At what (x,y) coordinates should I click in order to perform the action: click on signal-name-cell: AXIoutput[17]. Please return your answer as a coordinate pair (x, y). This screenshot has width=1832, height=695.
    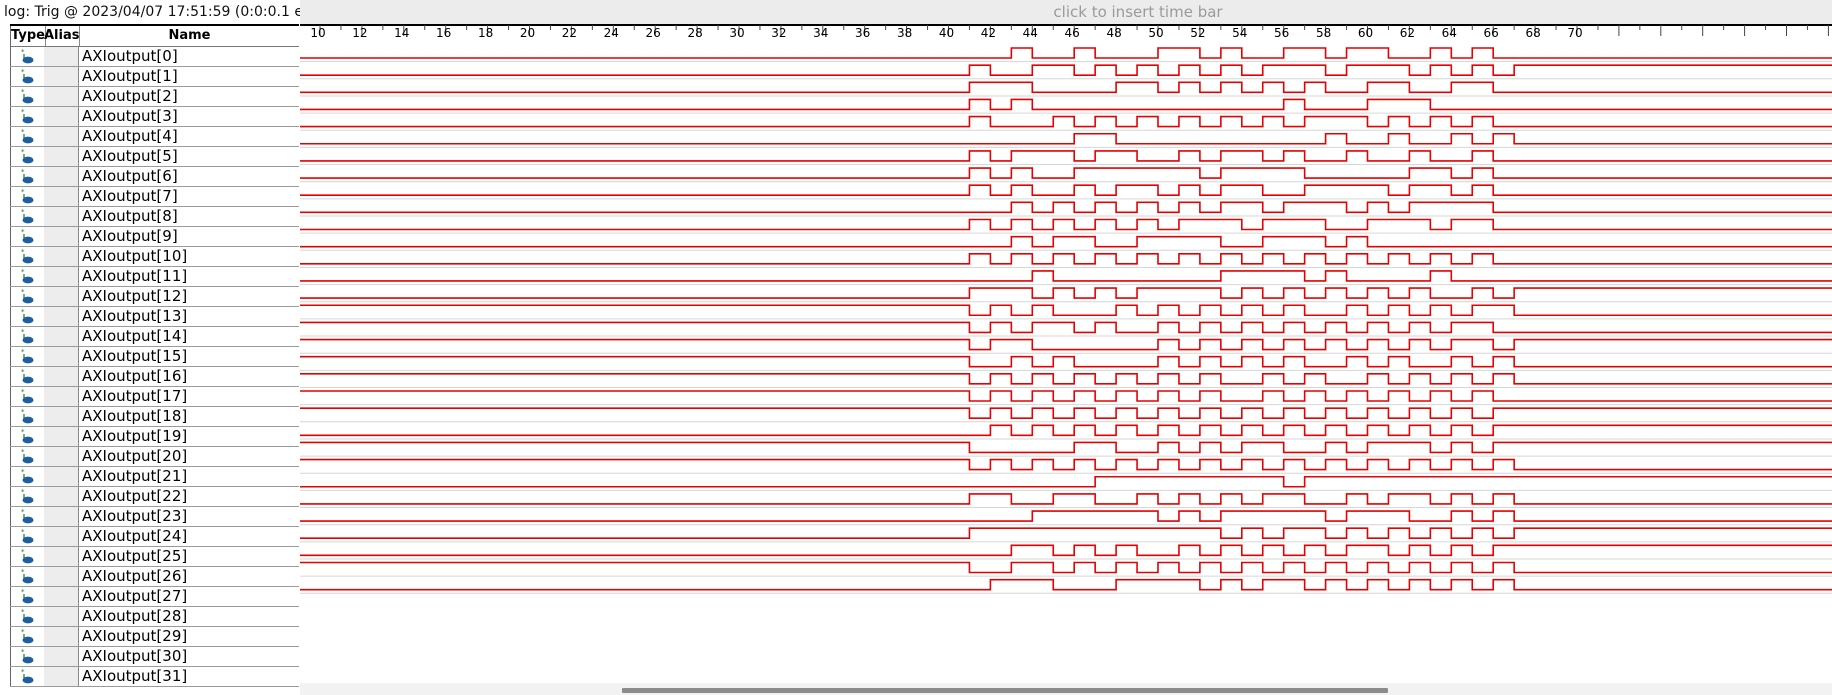
    Looking at the image, I should click on (189, 396).